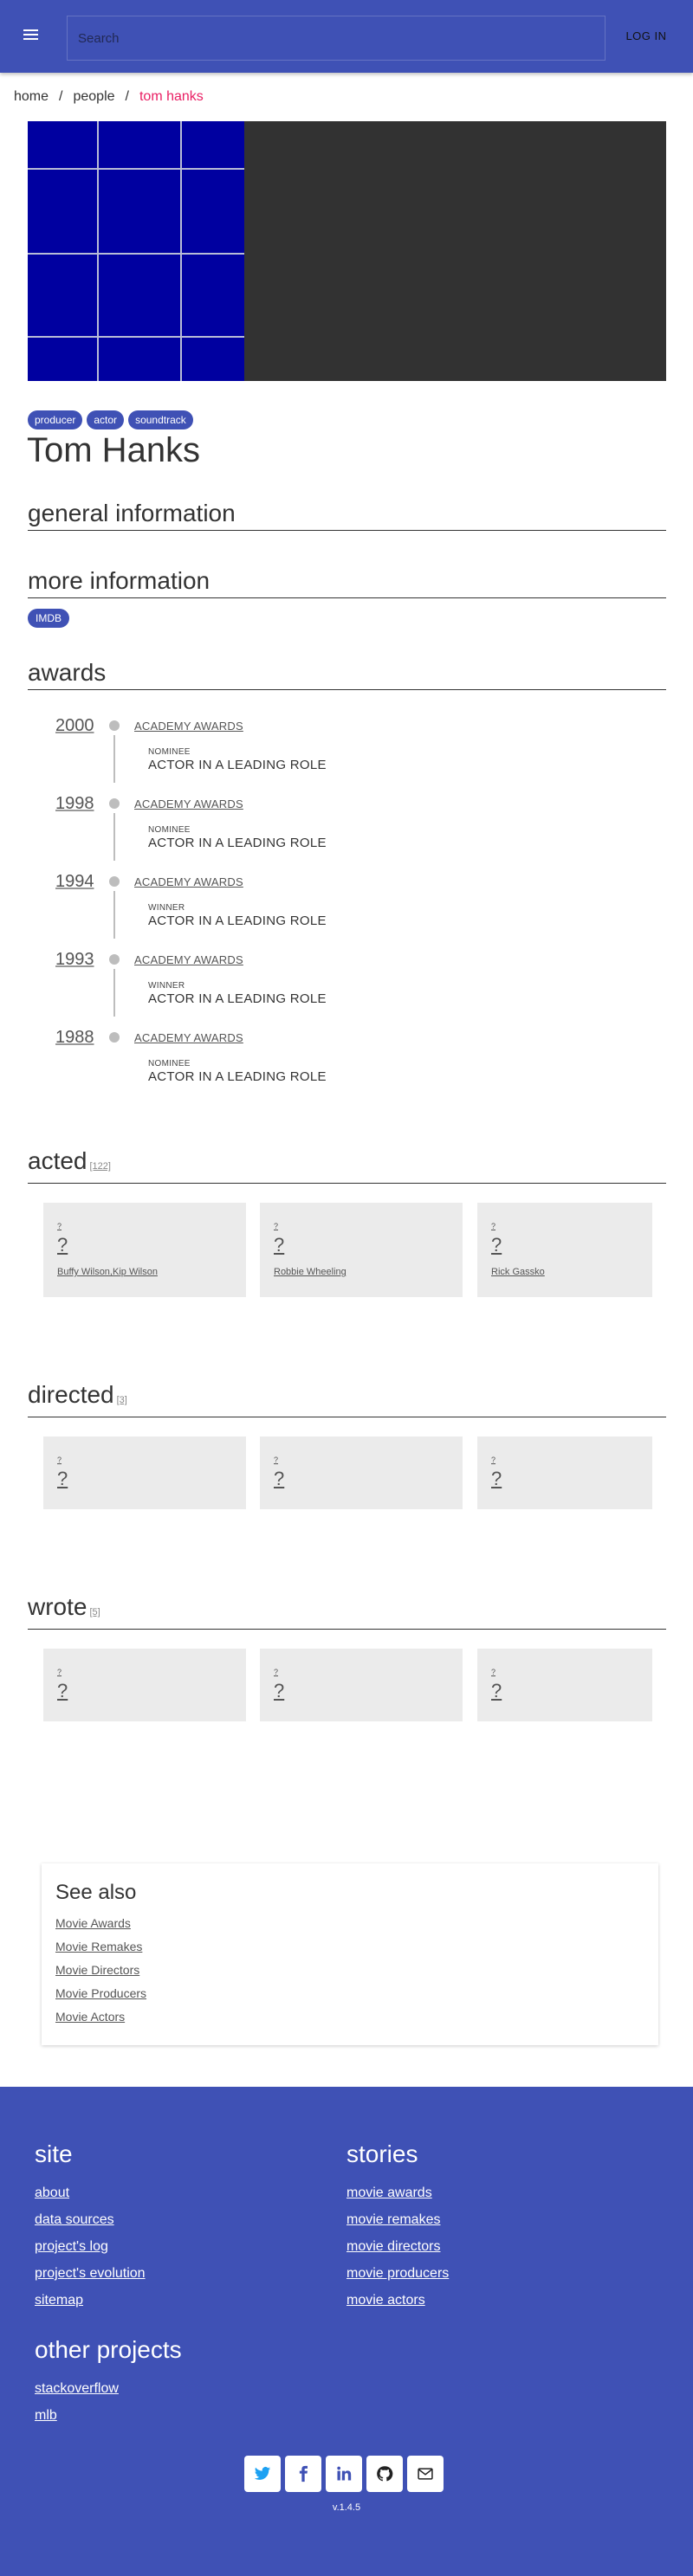 This screenshot has width=693, height=2576. What do you see at coordinates (122, 1400) in the screenshot?
I see `directed-count: [3]` at bounding box center [122, 1400].